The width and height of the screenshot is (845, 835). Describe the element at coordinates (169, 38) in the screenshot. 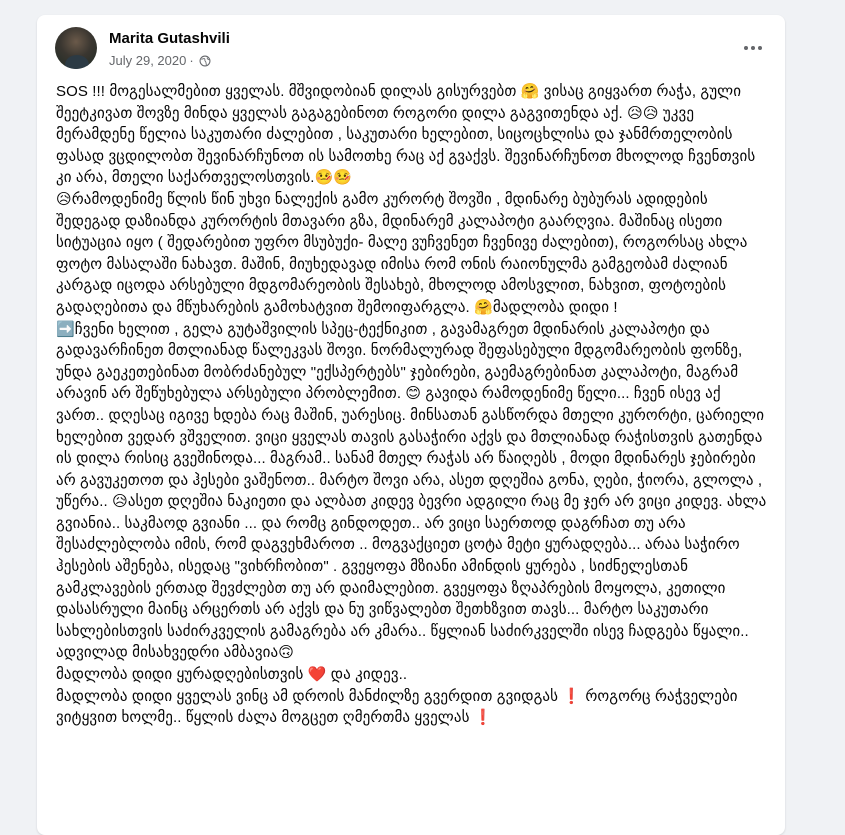

I see `author-name: Marita Gutashvili` at that location.